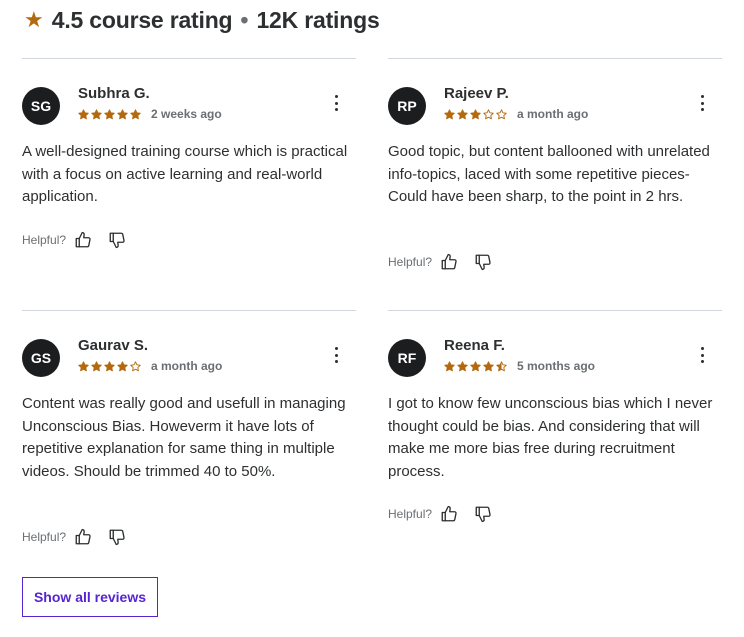 This screenshot has height=637, width=744. Describe the element at coordinates (556, 366) in the screenshot. I see `review-date: 5 months ago` at that location.